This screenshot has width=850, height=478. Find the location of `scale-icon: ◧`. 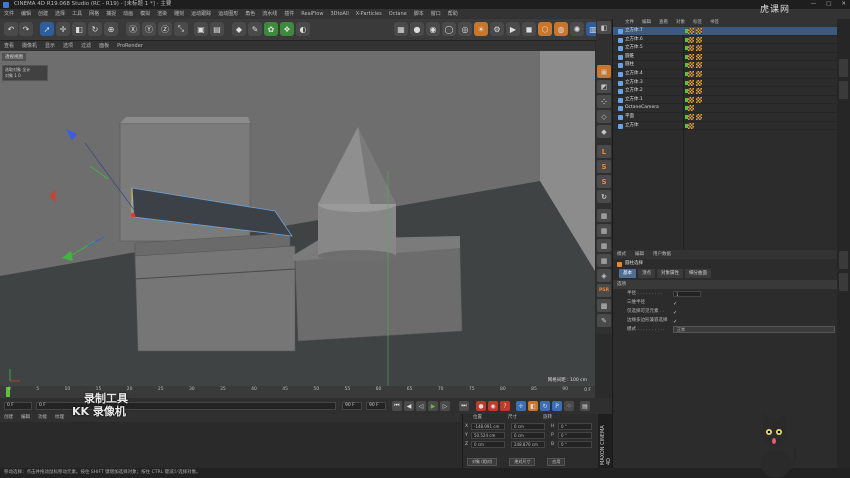

scale-icon: ◧ is located at coordinates (79, 29).